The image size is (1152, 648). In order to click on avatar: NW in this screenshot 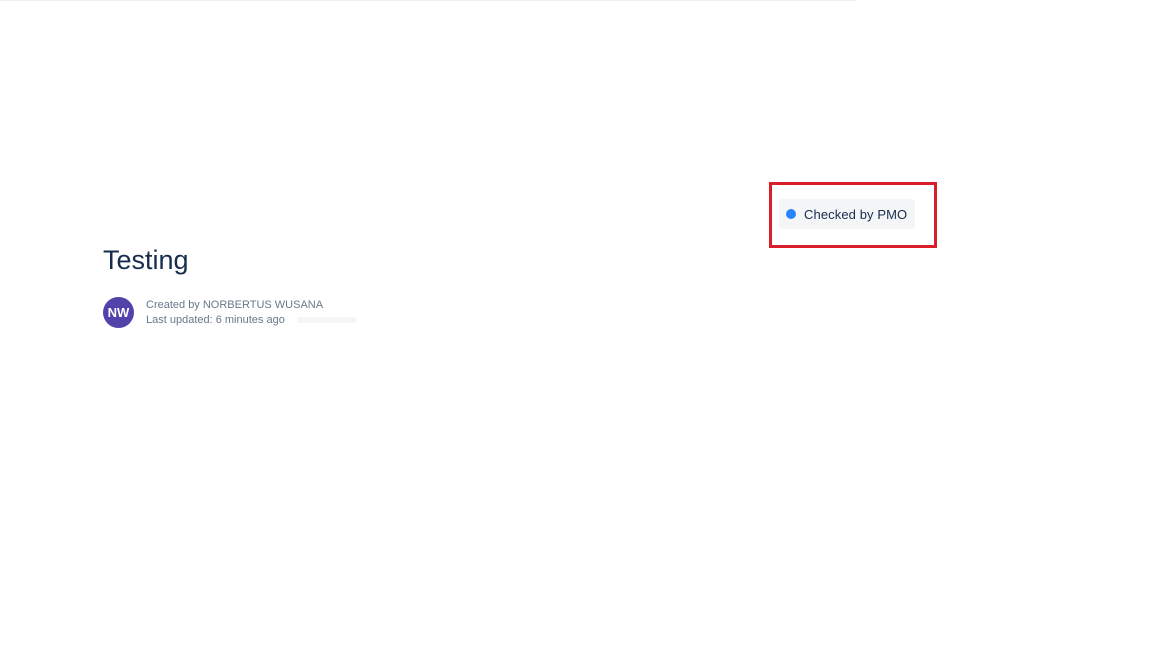, I will do `click(118, 312)`.